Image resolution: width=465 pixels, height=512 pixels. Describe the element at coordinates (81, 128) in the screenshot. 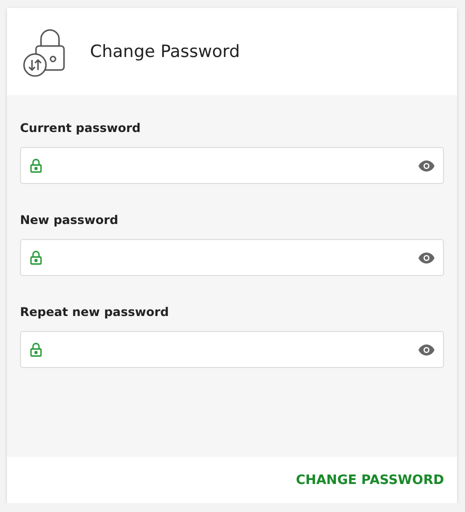

I see `field-label: Current password` at that location.